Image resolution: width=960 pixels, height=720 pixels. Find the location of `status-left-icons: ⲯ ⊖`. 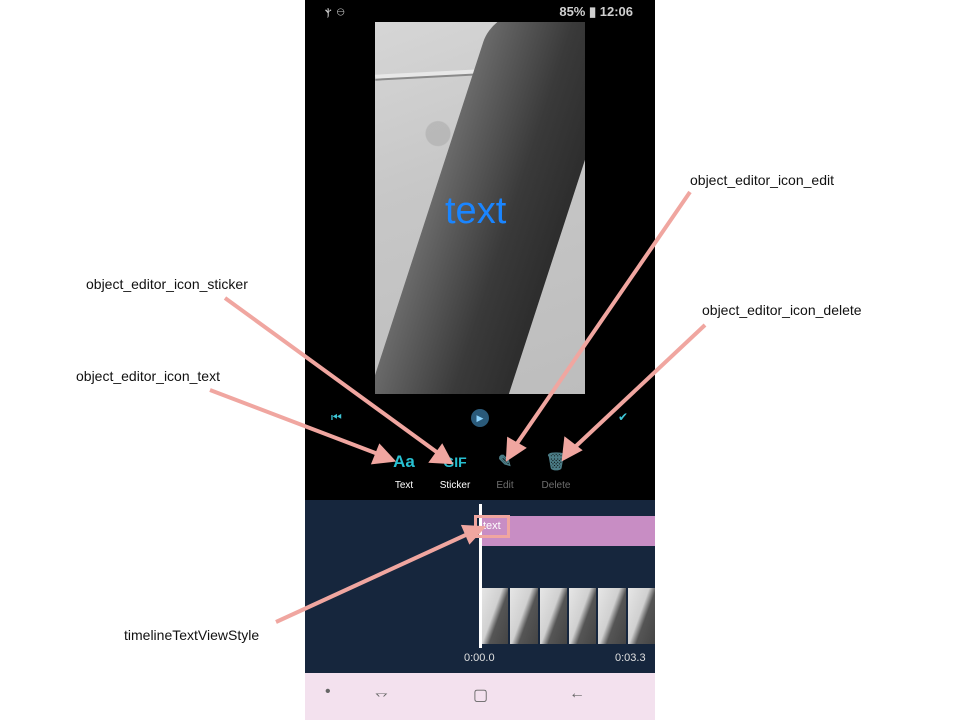

status-left-icons: ⲯ ⊖ is located at coordinates (335, 11).